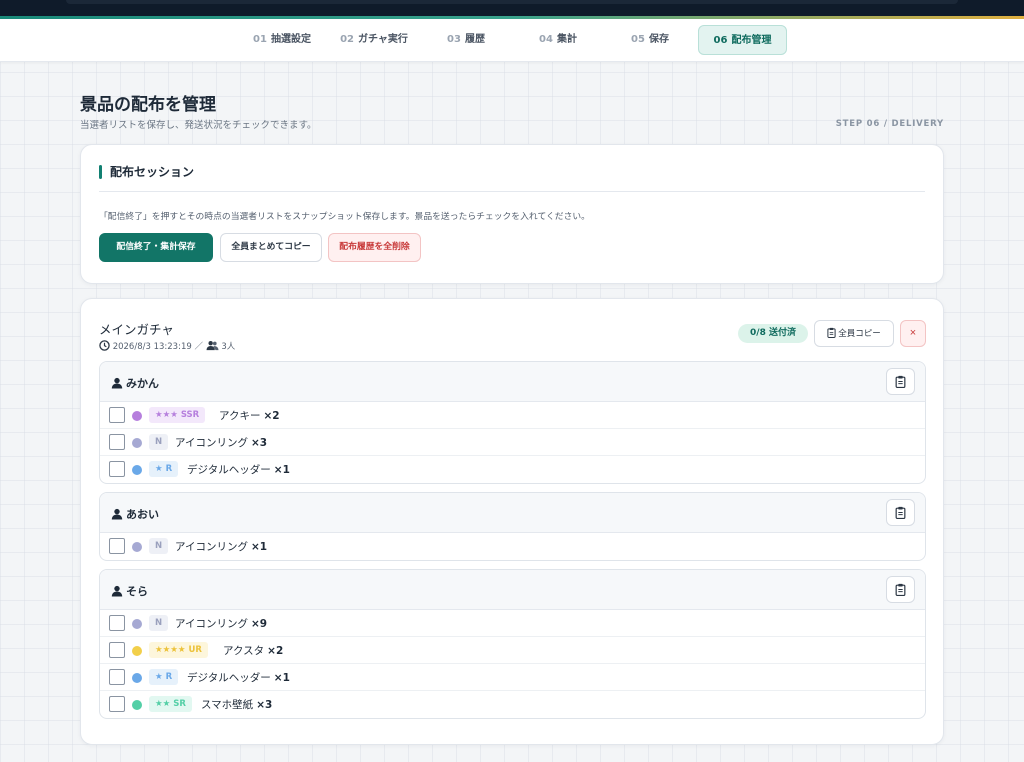  I want to click on clipboard-icon, so click(831, 335).